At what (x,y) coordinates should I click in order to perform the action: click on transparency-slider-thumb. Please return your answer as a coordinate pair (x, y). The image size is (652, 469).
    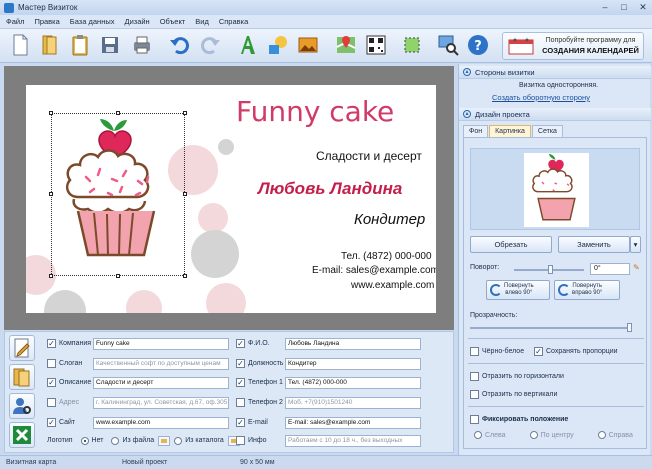
    Looking at the image, I should click on (629, 327).